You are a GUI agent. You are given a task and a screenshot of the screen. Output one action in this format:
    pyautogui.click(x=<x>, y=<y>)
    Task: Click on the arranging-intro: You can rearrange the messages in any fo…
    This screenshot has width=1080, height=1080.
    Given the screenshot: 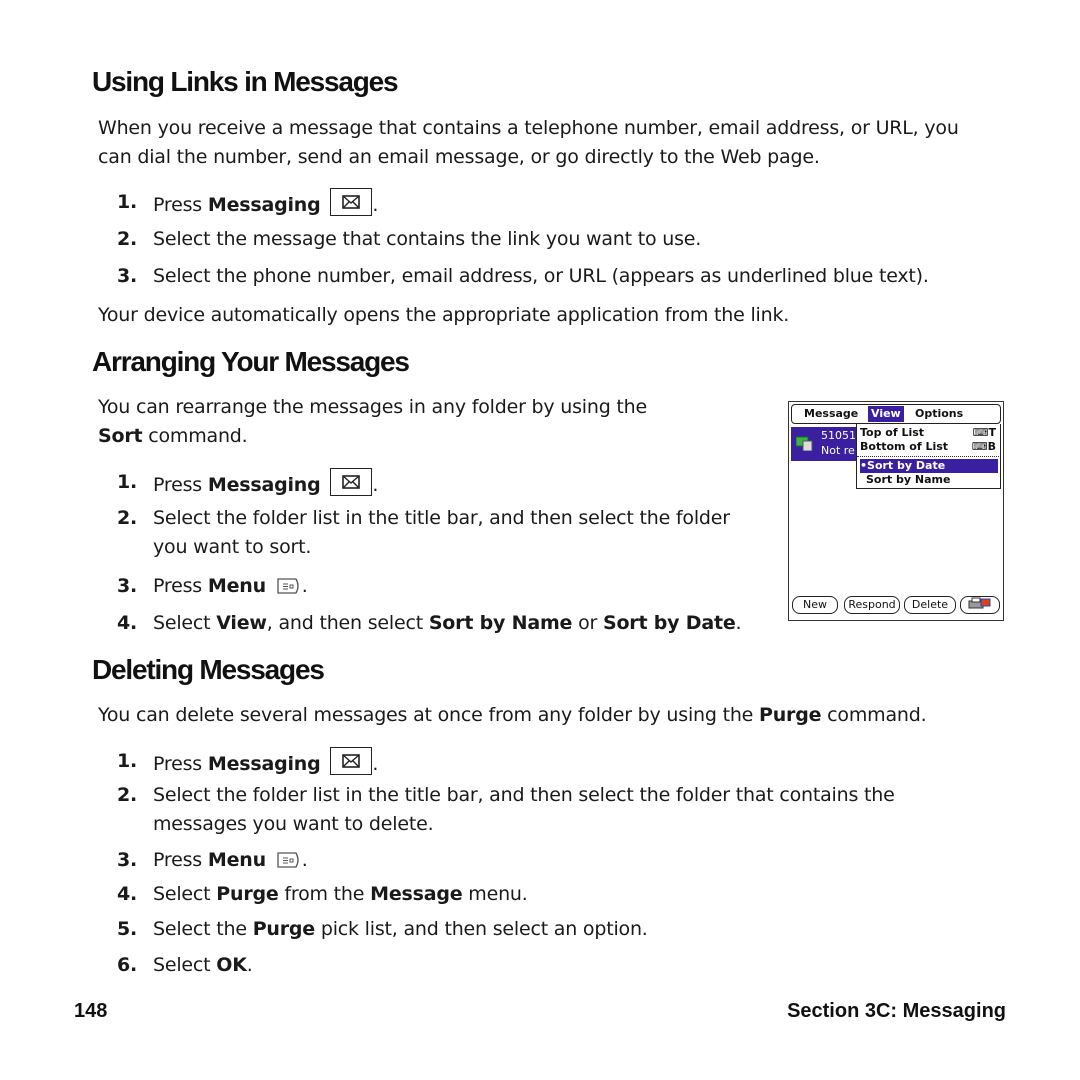 What is the action you would take?
    pyautogui.click(x=372, y=422)
    